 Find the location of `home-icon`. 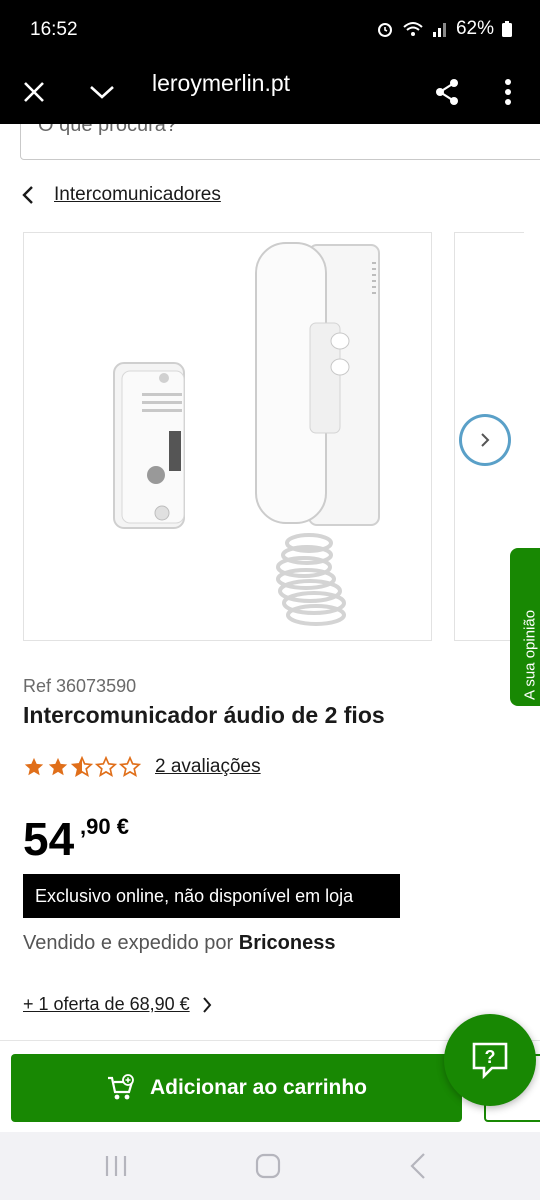

home-icon is located at coordinates (268, 1166).